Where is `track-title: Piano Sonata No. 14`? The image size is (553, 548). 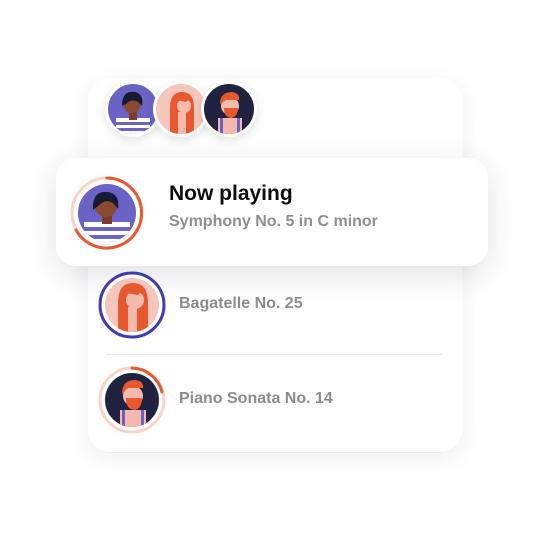 track-title: Piano Sonata No. 14 is located at coordinates (256, 398).